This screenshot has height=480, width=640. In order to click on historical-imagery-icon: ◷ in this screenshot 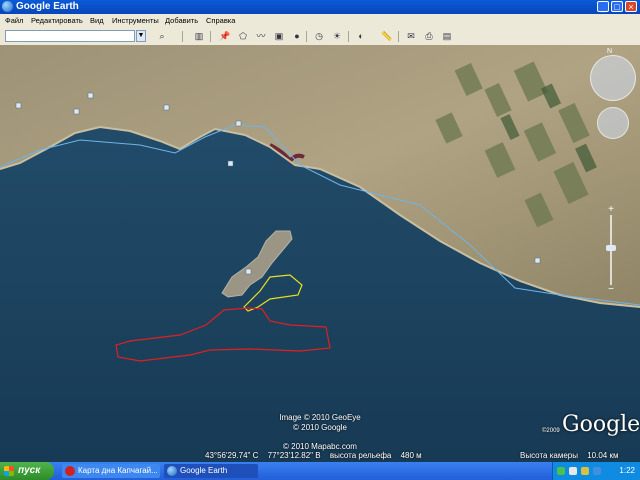, I will do `click(319, 36)`.